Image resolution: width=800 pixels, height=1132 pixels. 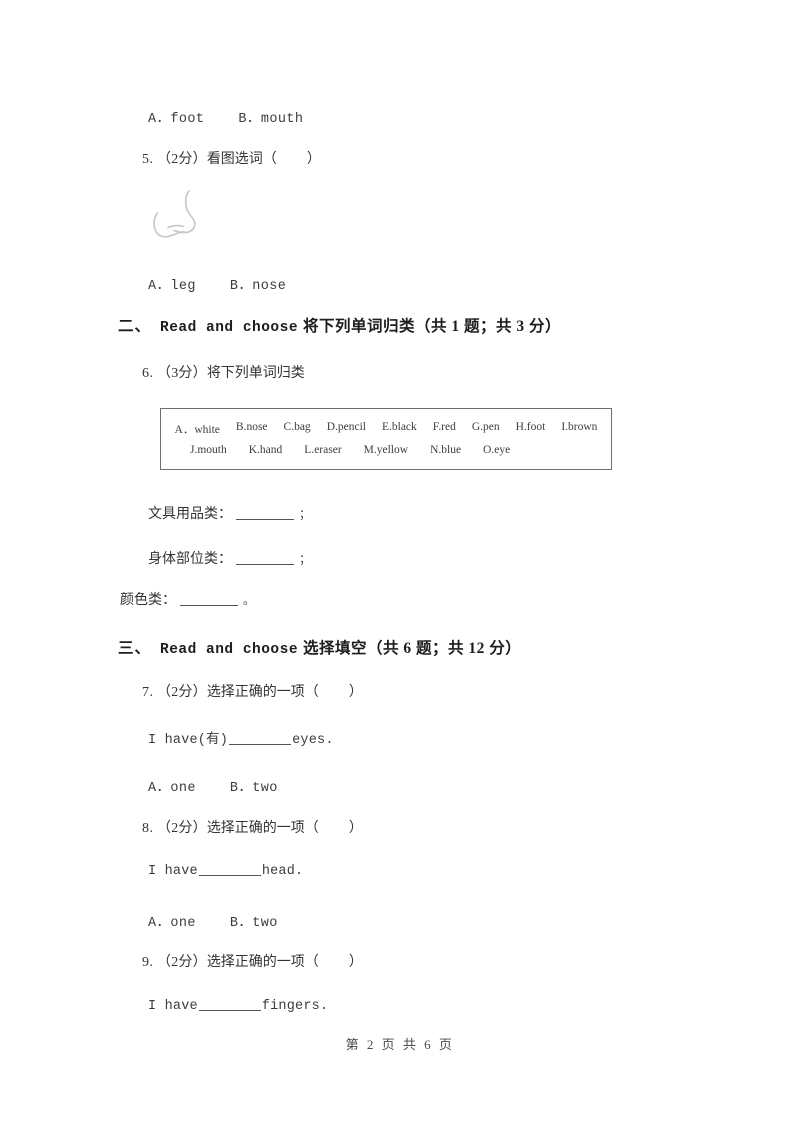 What do you see at coordinates (255, 373) in the screenshot?
I see `question-6-prompt: 将下列单词归类` at bounding box center [255, 373].